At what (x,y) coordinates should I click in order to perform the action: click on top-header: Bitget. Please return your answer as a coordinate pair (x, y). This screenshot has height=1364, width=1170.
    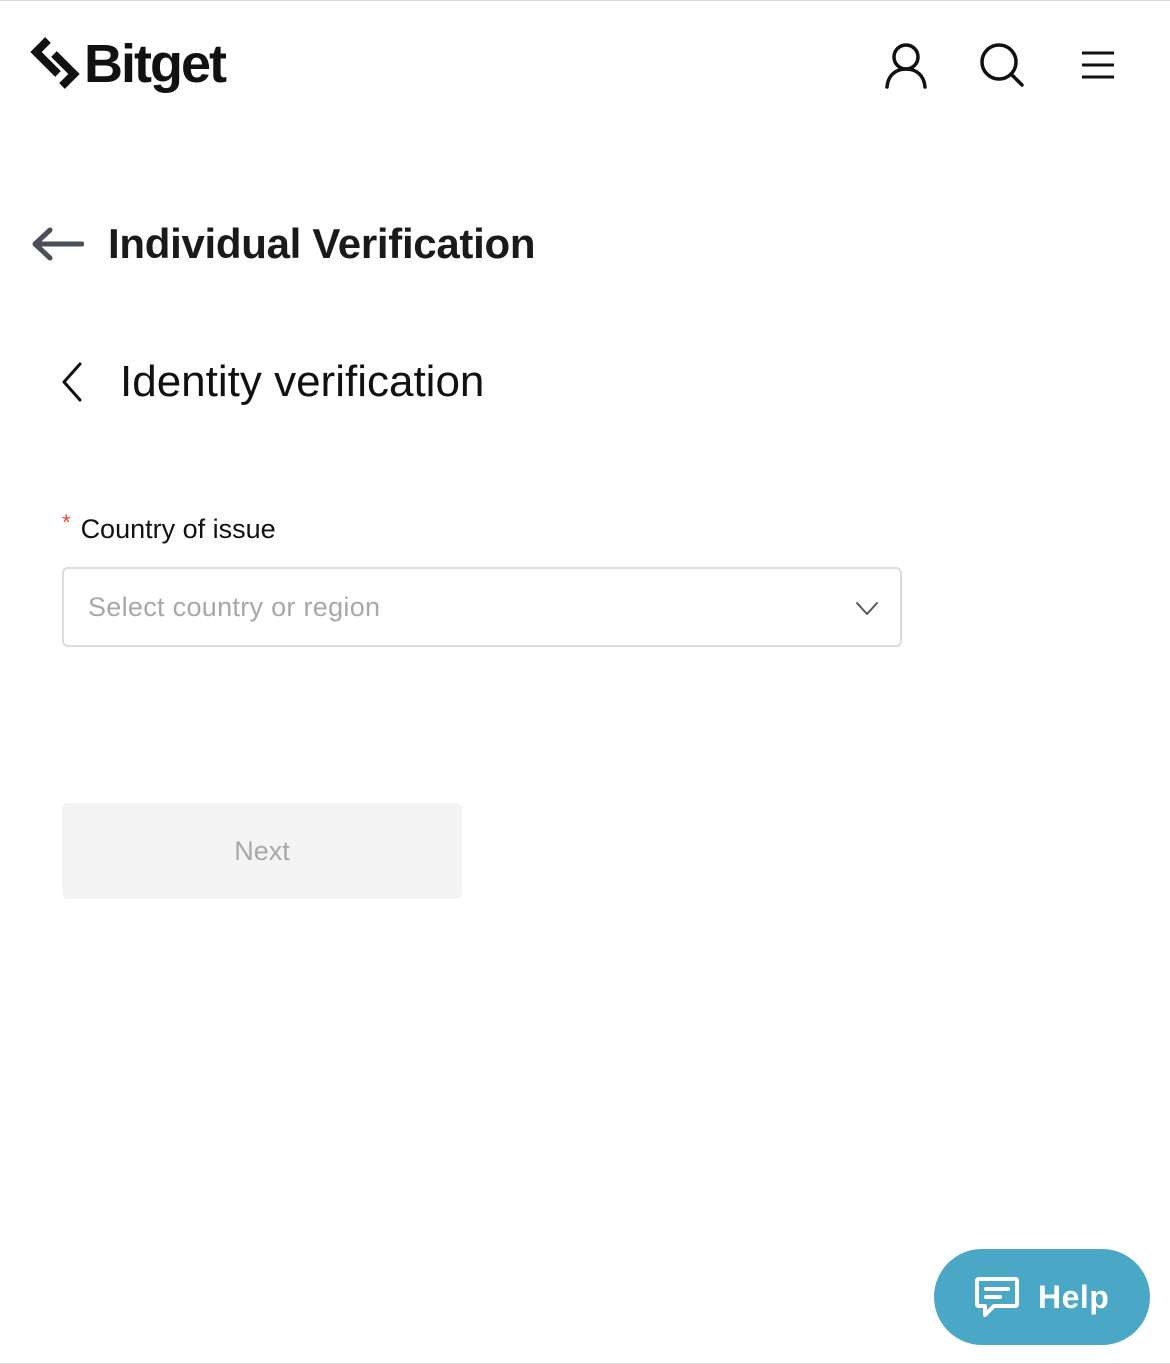
    Looking at the image, I should click on (585, 66).